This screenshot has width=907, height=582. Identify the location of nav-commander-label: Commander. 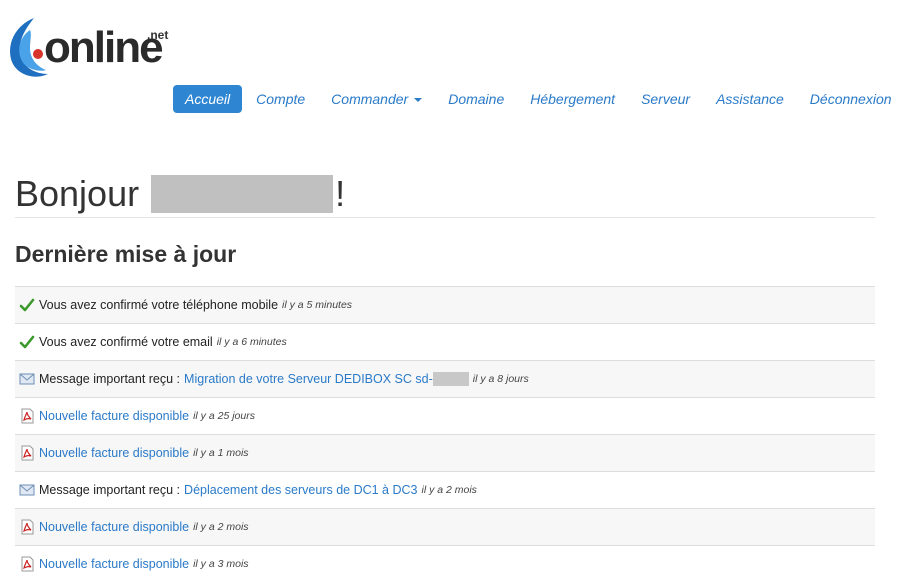
(370, 99).